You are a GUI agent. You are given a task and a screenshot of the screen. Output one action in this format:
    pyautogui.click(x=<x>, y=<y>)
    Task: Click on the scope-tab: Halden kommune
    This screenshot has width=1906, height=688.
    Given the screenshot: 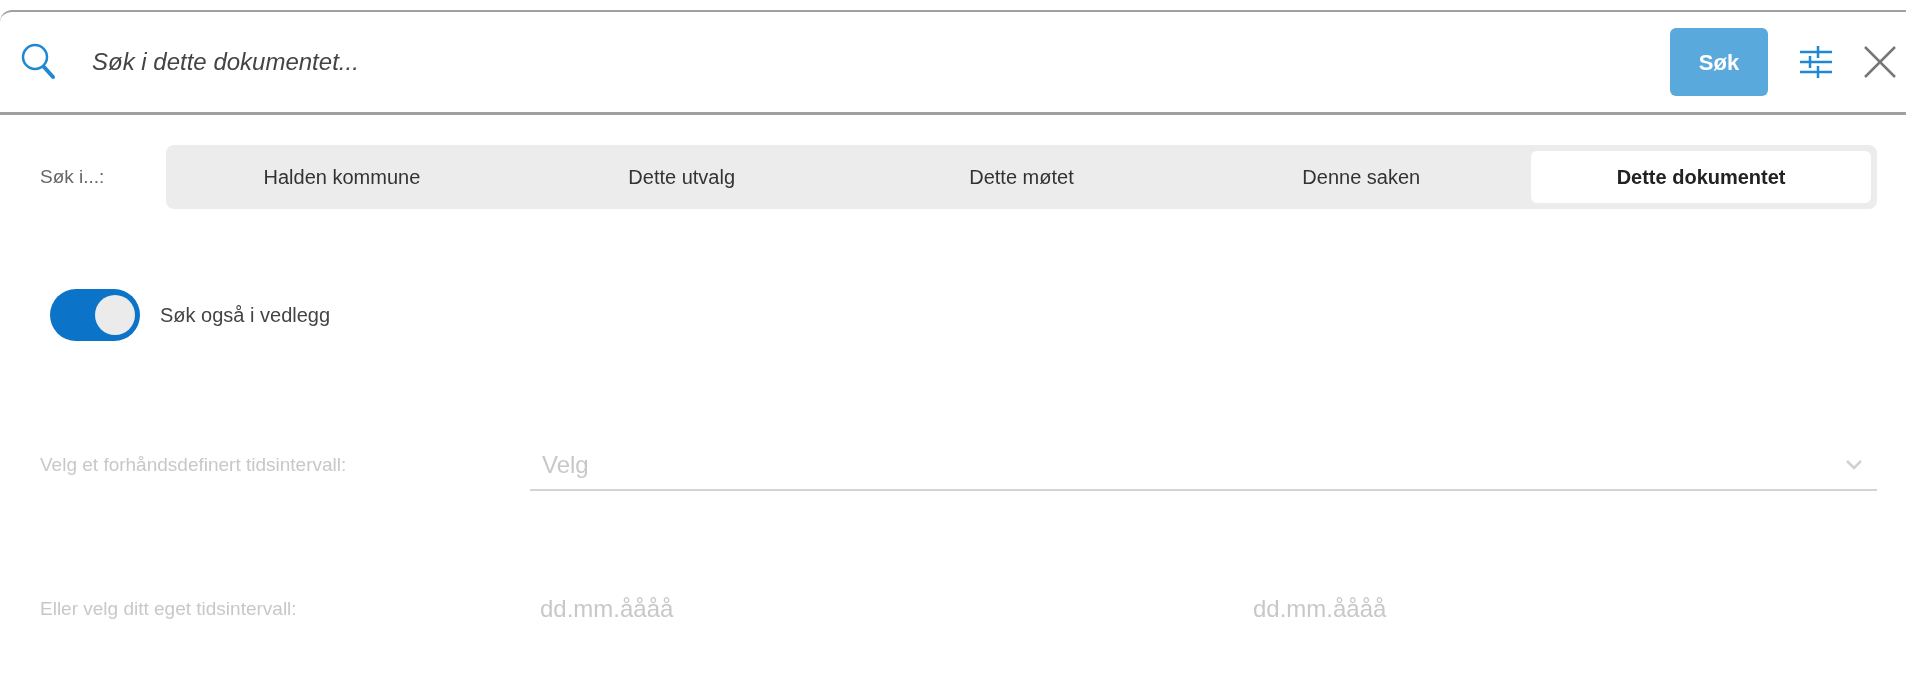 What is the action you would take?
    pyautogui.click(x=342, y=177)
    